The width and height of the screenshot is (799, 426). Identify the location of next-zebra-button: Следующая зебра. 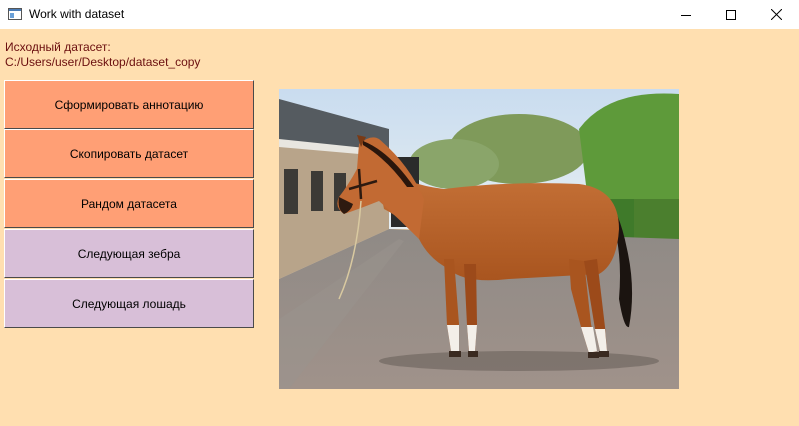
(129, 253).